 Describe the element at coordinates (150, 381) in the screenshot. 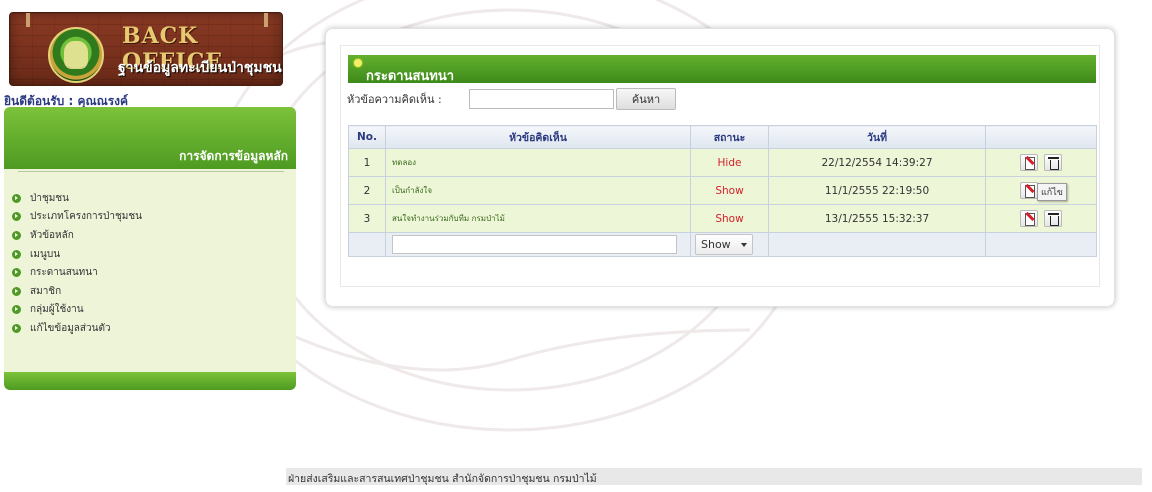

I see `menu-footer-bar` at that location.